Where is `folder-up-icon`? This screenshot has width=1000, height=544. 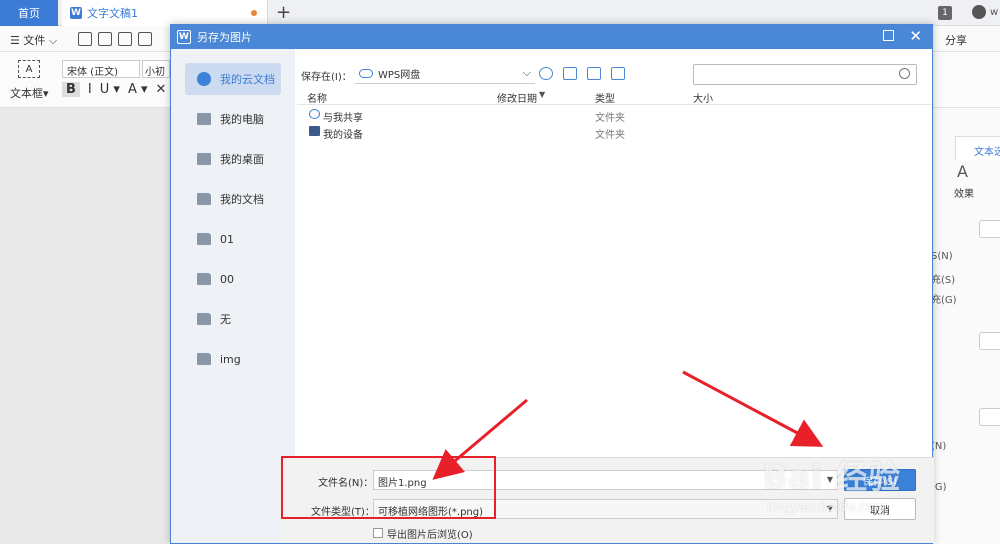 folder-up-icon is located at coordinates (570, 73).